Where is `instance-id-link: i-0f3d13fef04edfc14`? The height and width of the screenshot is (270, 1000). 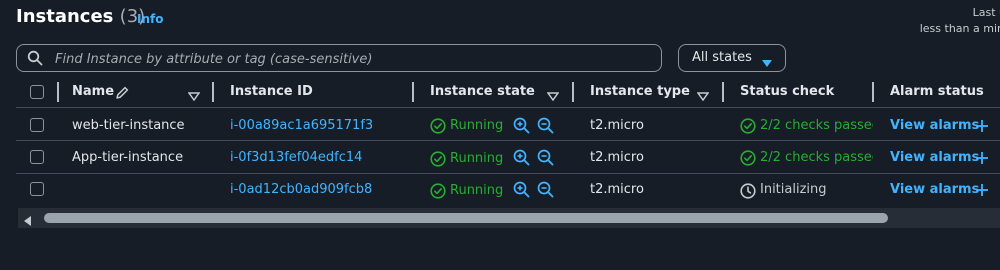 instance-id-link: i-0f3d13fef04edfc14 is located at coordinates (296, 157).